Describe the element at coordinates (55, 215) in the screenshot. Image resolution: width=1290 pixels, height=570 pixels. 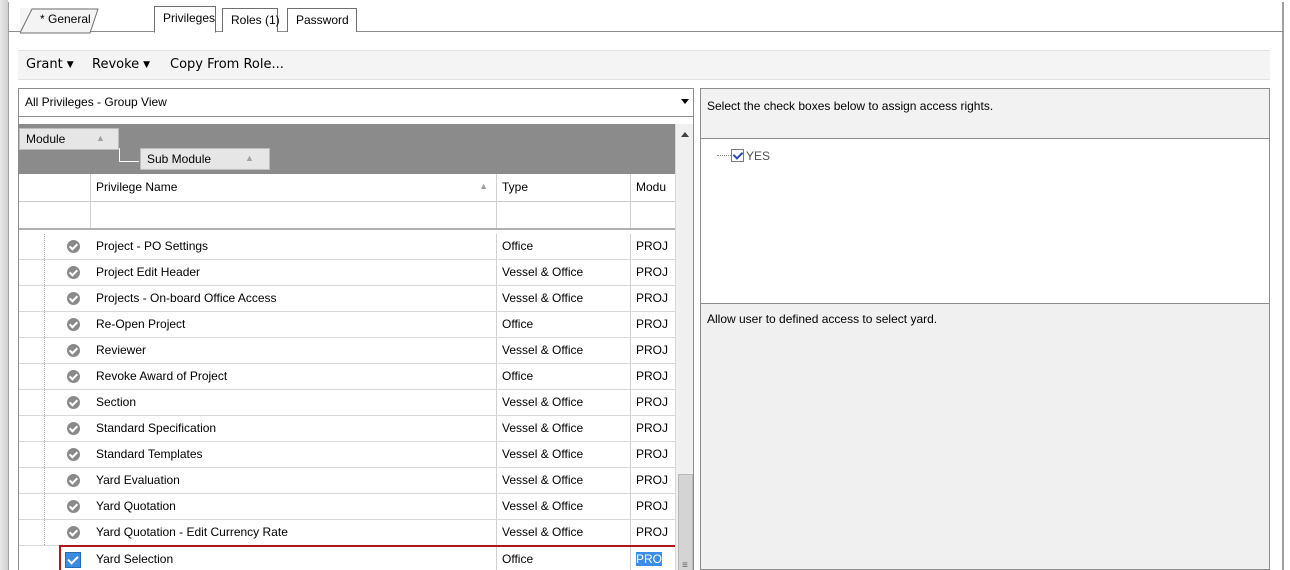
I see `filter-spacer` at that location.